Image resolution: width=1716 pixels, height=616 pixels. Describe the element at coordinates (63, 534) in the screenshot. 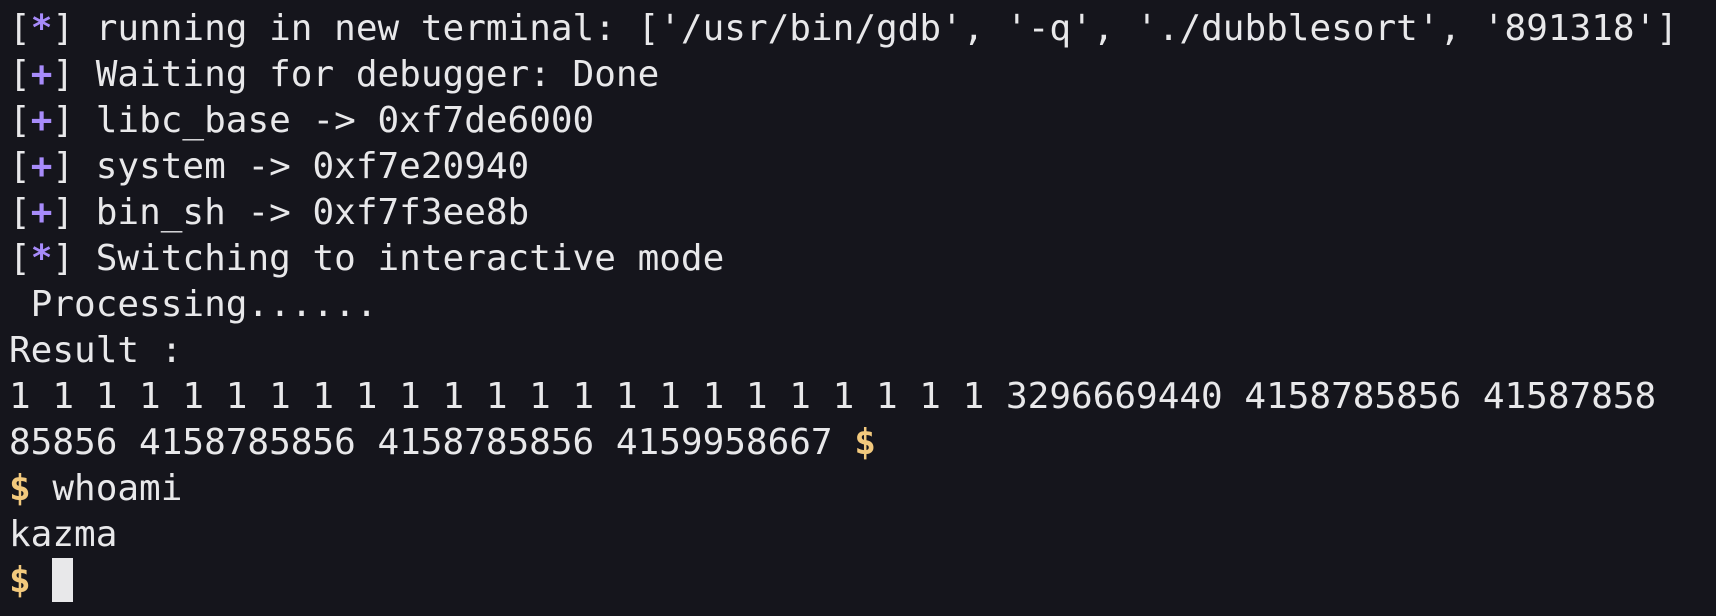

I see `output-line-username: kazma` at that location.